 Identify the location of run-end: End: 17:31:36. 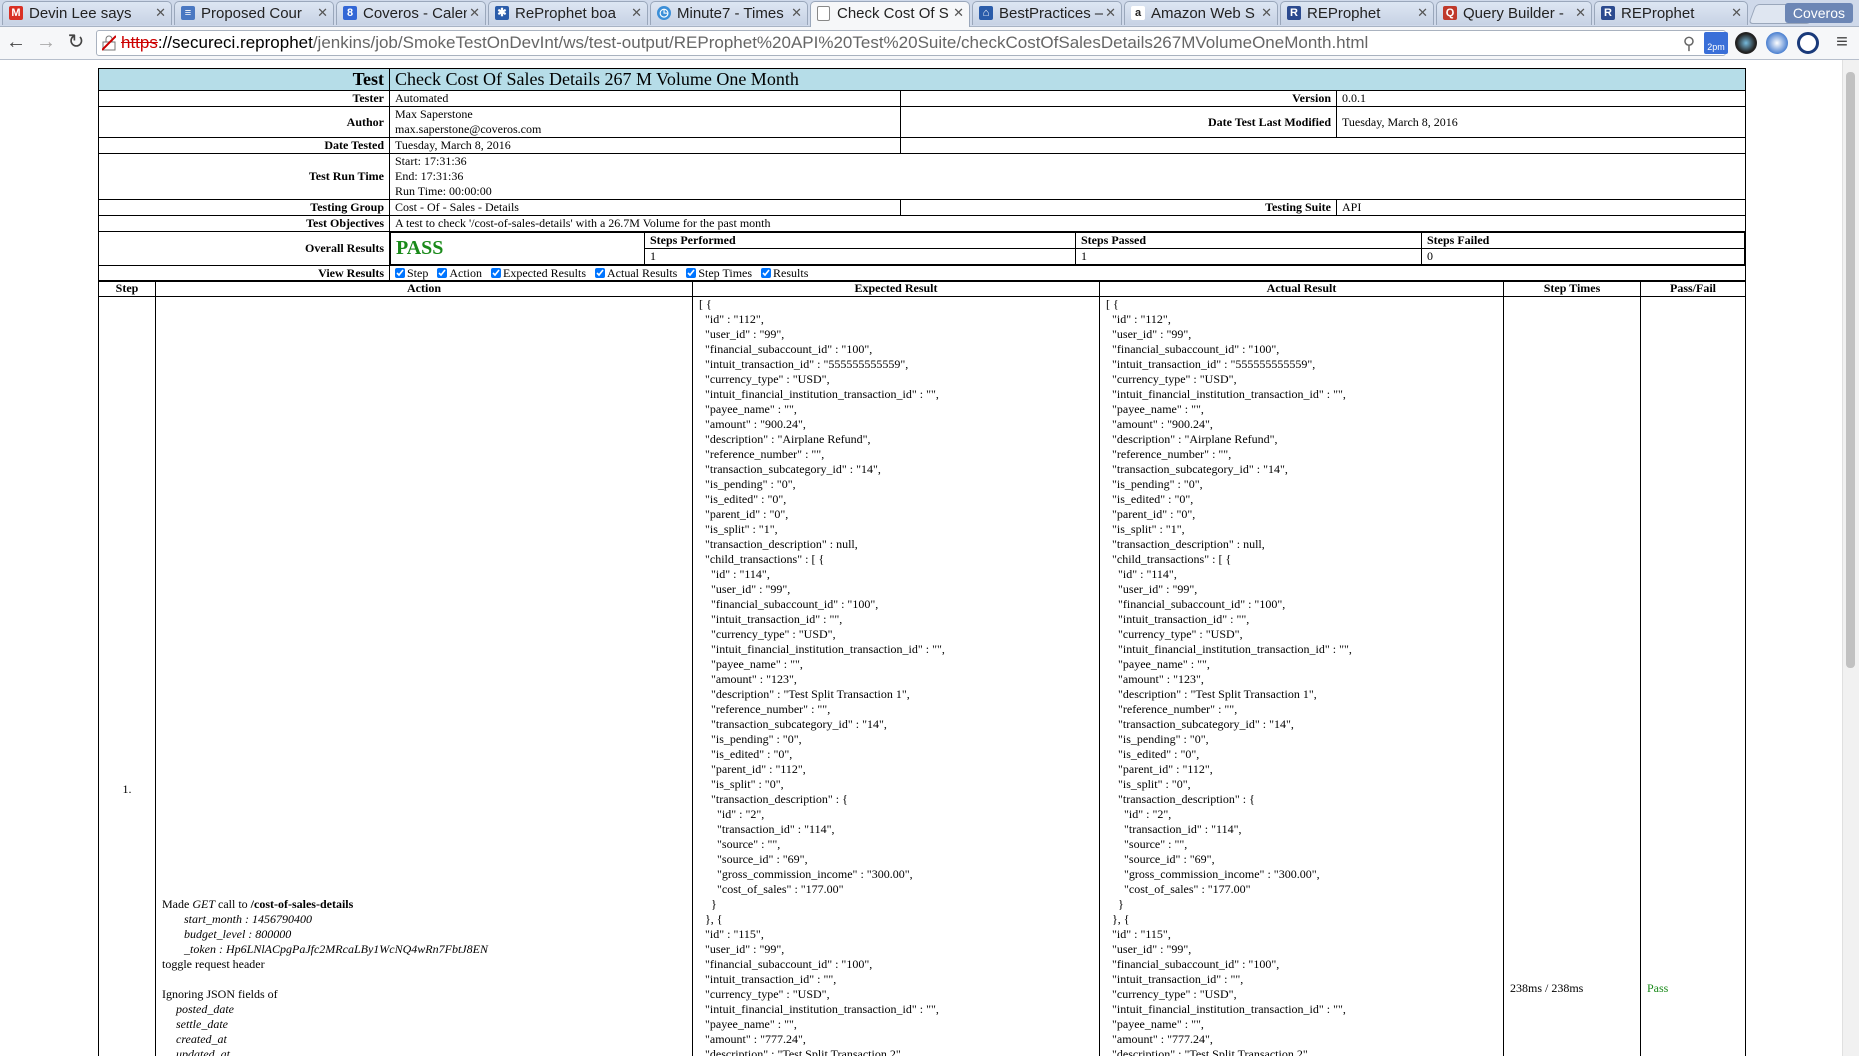
(429, 176).